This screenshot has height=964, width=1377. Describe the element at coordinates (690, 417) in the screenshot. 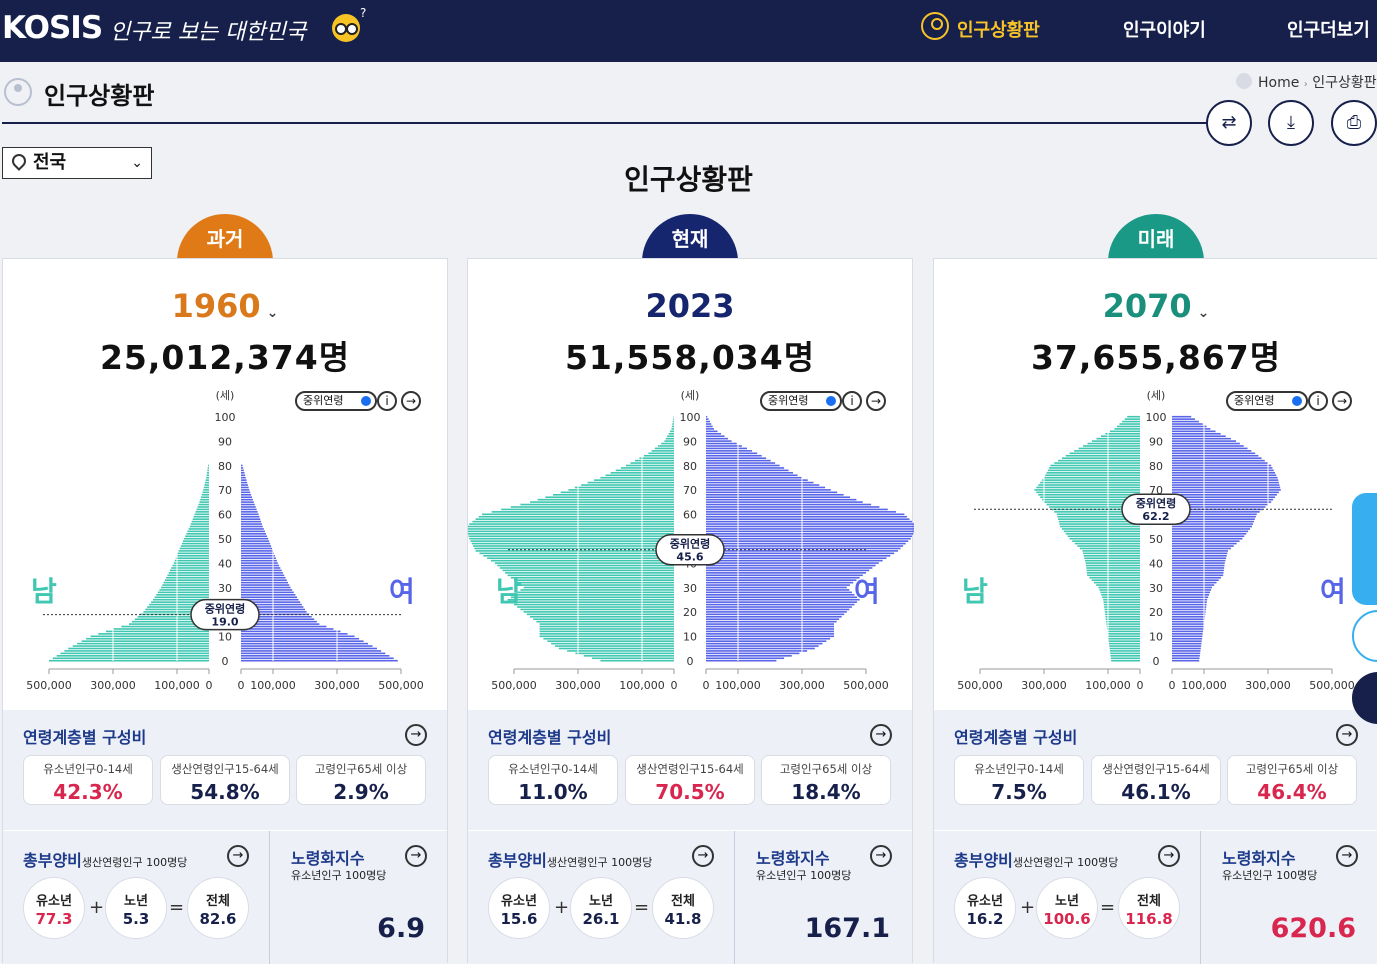

I see `y-tick-label: 100` at that location.